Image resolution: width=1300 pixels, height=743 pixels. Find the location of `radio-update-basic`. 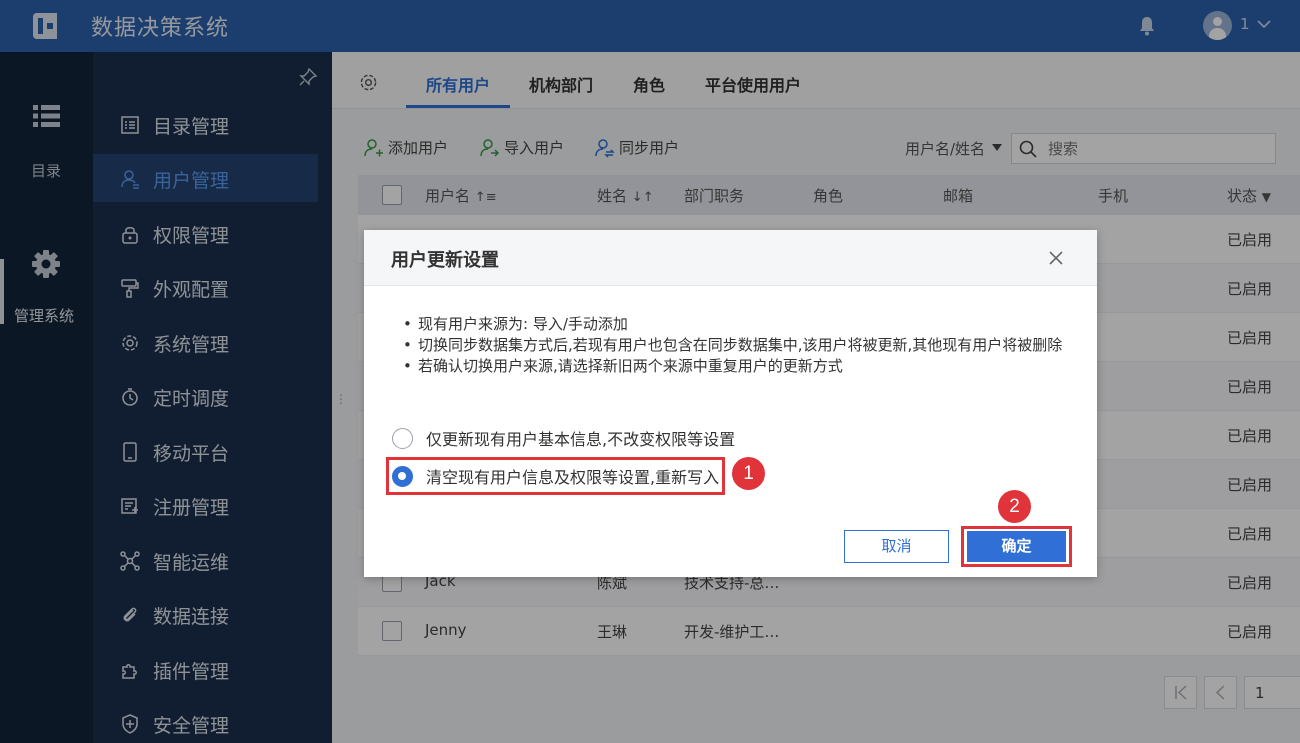

radio-update-basic is located at coordinates (402, 438).